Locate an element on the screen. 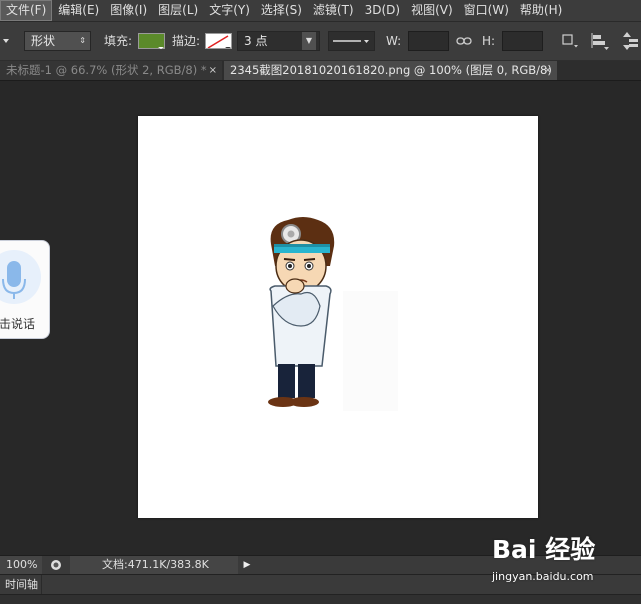 The height and width of the screenshot is (604, 641). tool-preset-arrow-icon is located at coordinates (6, 41).